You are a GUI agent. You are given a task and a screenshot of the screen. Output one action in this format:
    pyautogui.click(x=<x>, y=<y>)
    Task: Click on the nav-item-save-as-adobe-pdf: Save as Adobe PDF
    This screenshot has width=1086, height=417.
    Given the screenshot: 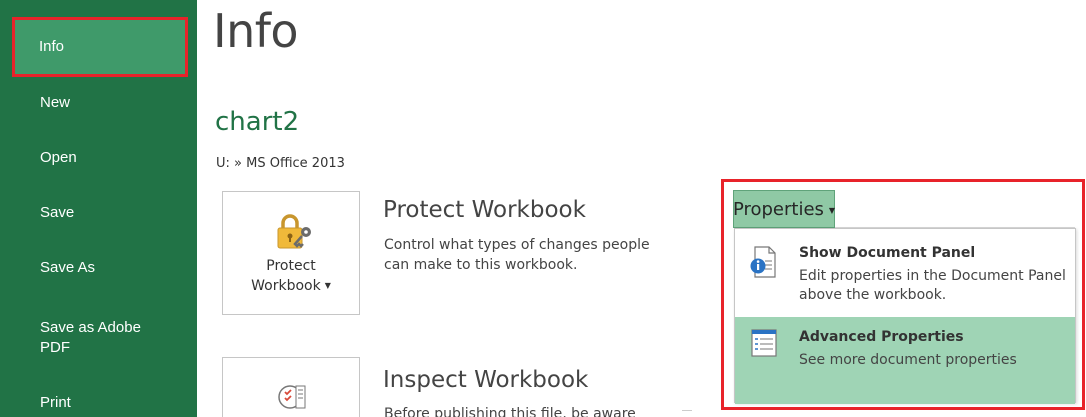 What is the action you would take?
    pyautogui.click(x=89, y=338)
    